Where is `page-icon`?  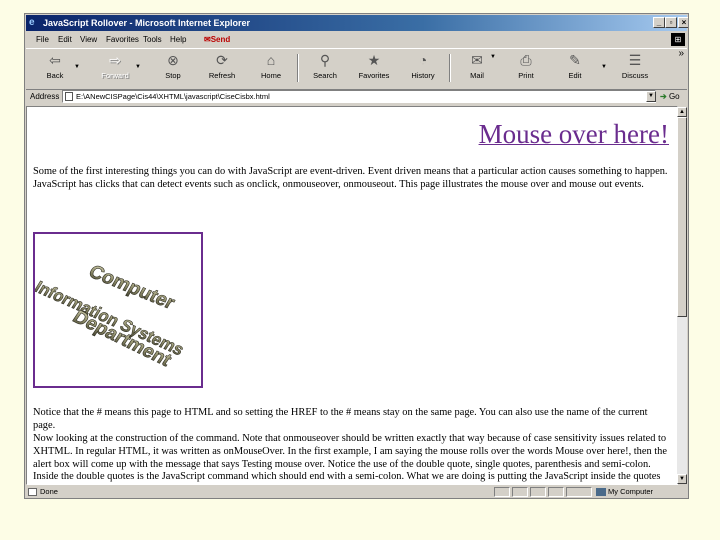
page-icon is located at coordinates (69, 96).